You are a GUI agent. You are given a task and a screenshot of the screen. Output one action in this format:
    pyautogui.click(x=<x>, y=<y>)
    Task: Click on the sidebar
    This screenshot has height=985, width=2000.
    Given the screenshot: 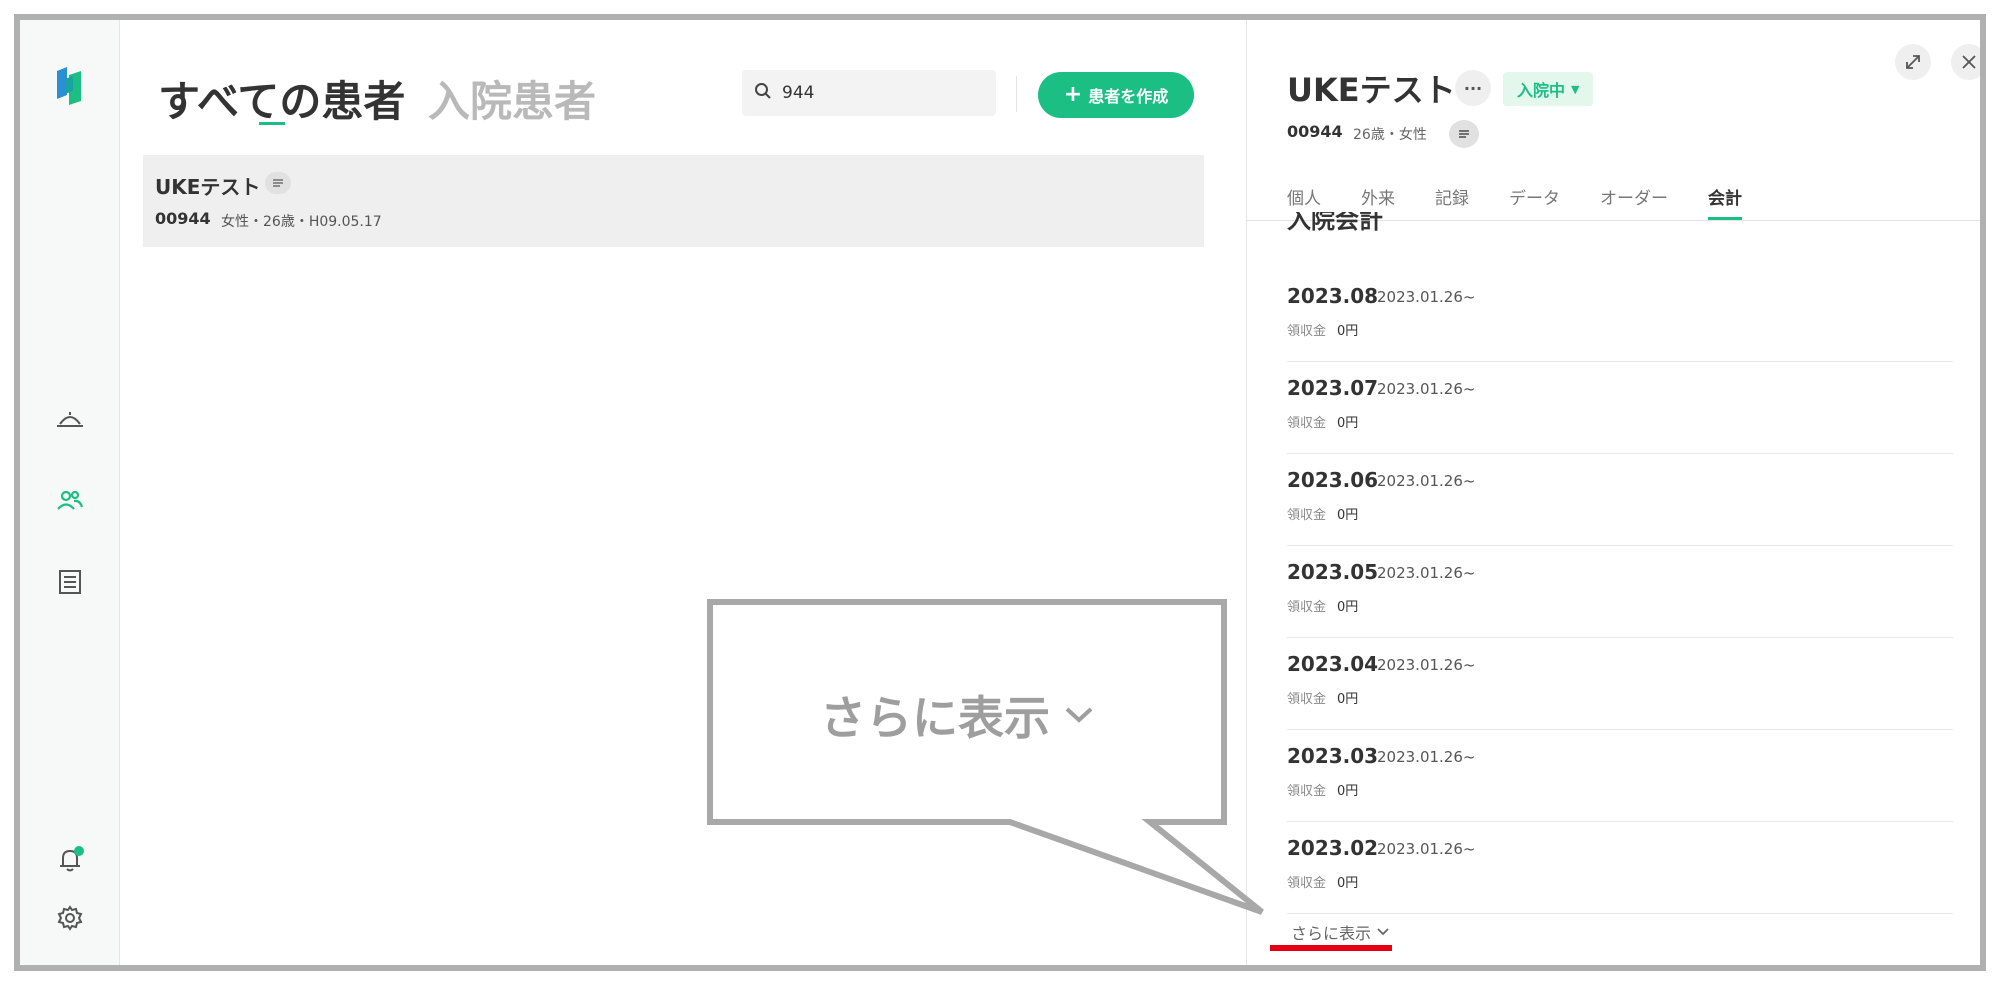 What is the action you would take?
    pyautogui.click(x=70, y=492)
    